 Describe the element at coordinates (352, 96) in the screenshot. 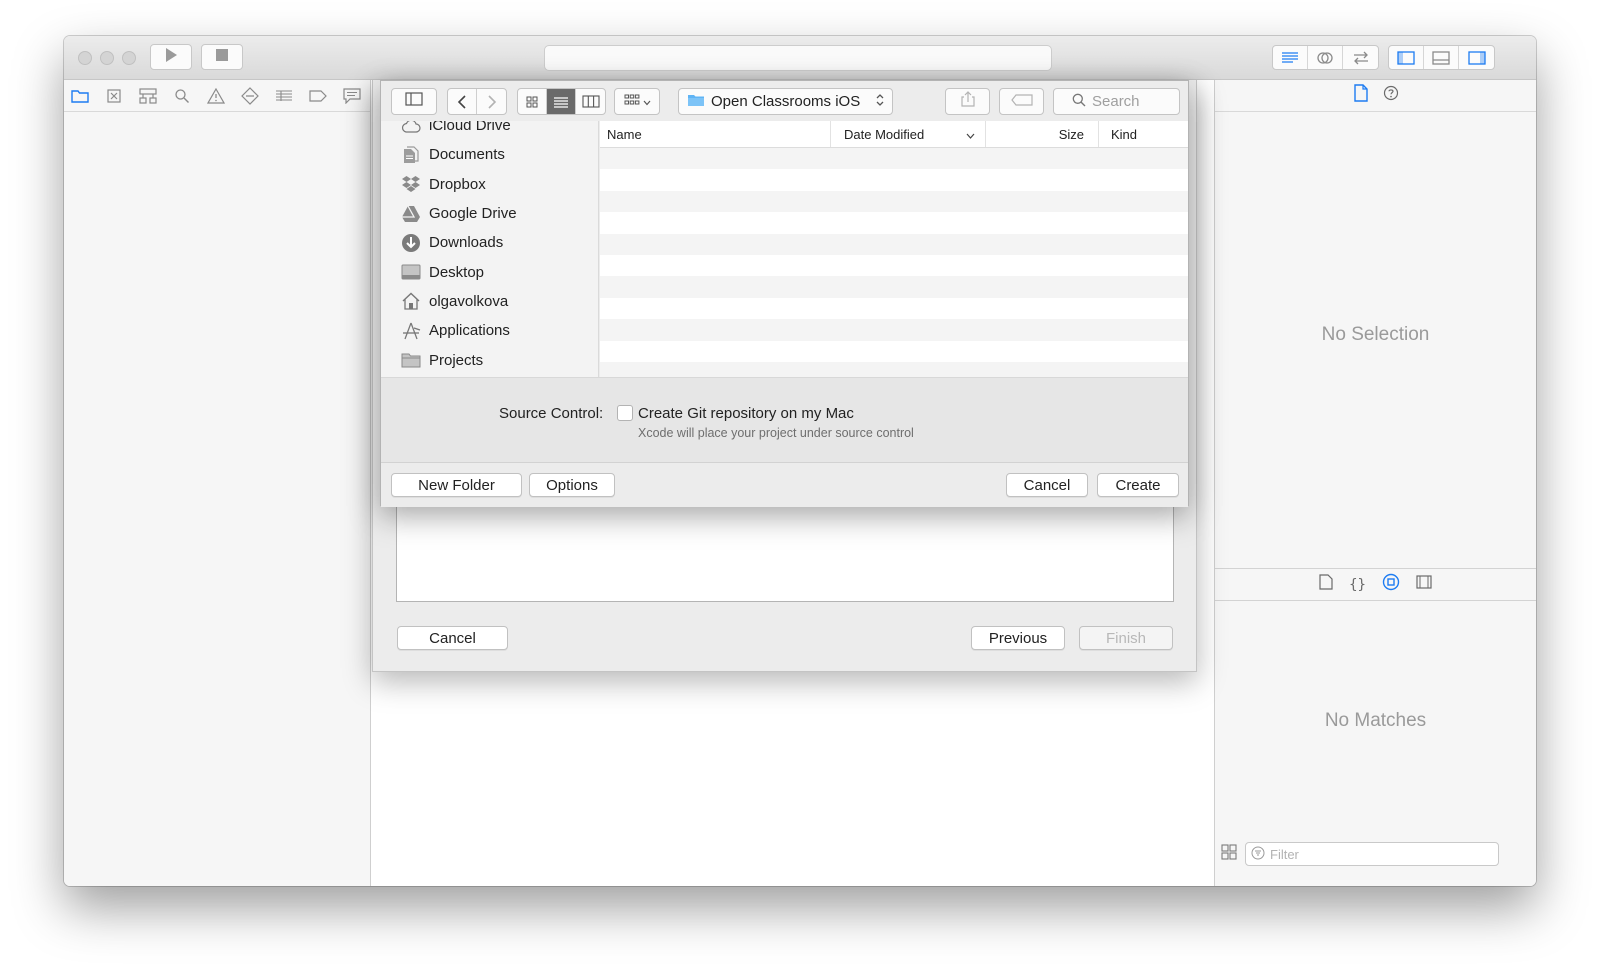

I see `report-icon` at that location.